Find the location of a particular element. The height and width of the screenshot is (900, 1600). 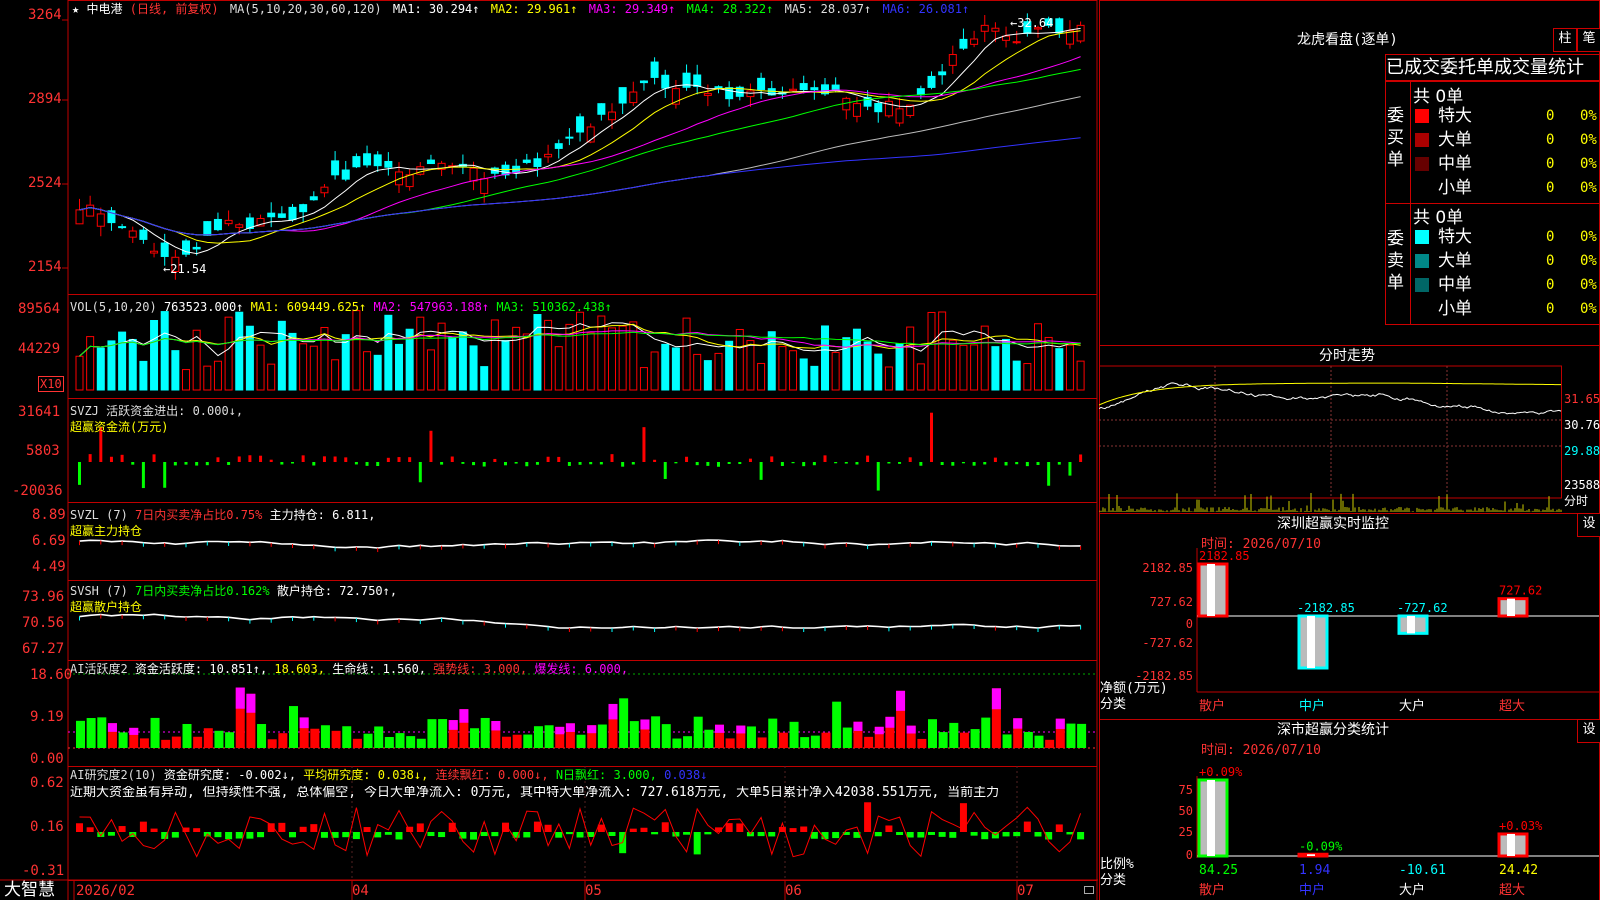

lhb-cell-name: 特大 is located at coordinates (1455, 237).